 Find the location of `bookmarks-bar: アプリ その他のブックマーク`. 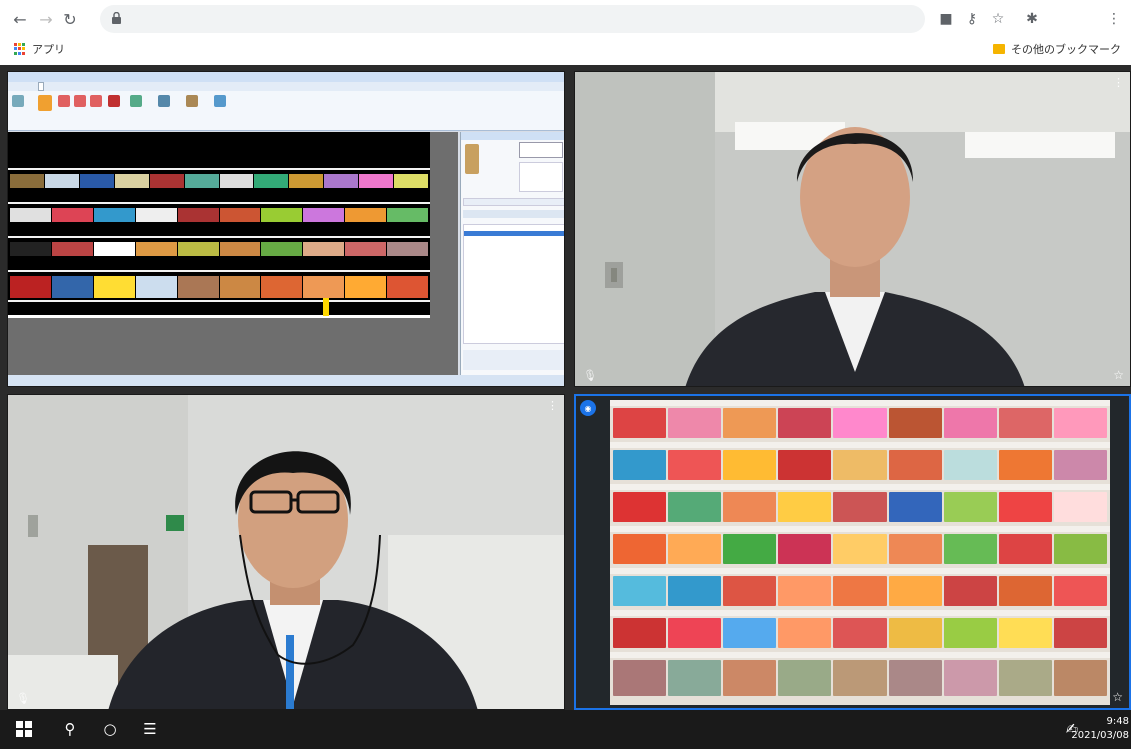

bookmarks-bar: アプリ その他のブックマーク is located at coordinates (565, 49).